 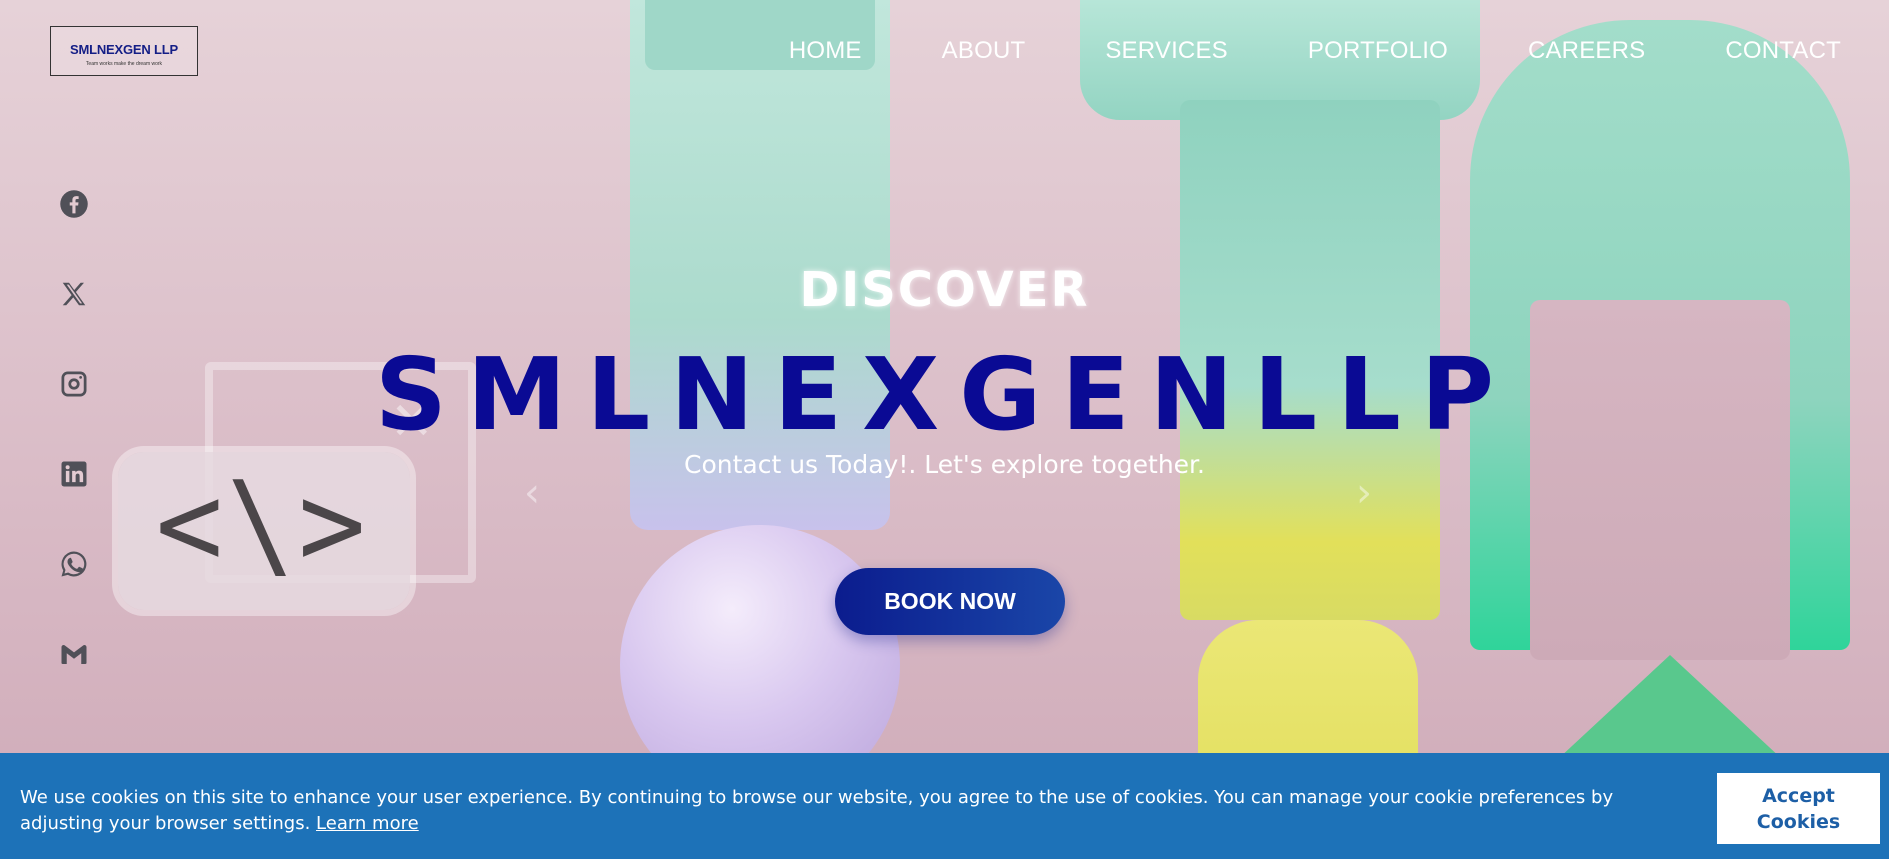 I want to click on nav-contact: CONTACT, so click(x=1783, y=51).